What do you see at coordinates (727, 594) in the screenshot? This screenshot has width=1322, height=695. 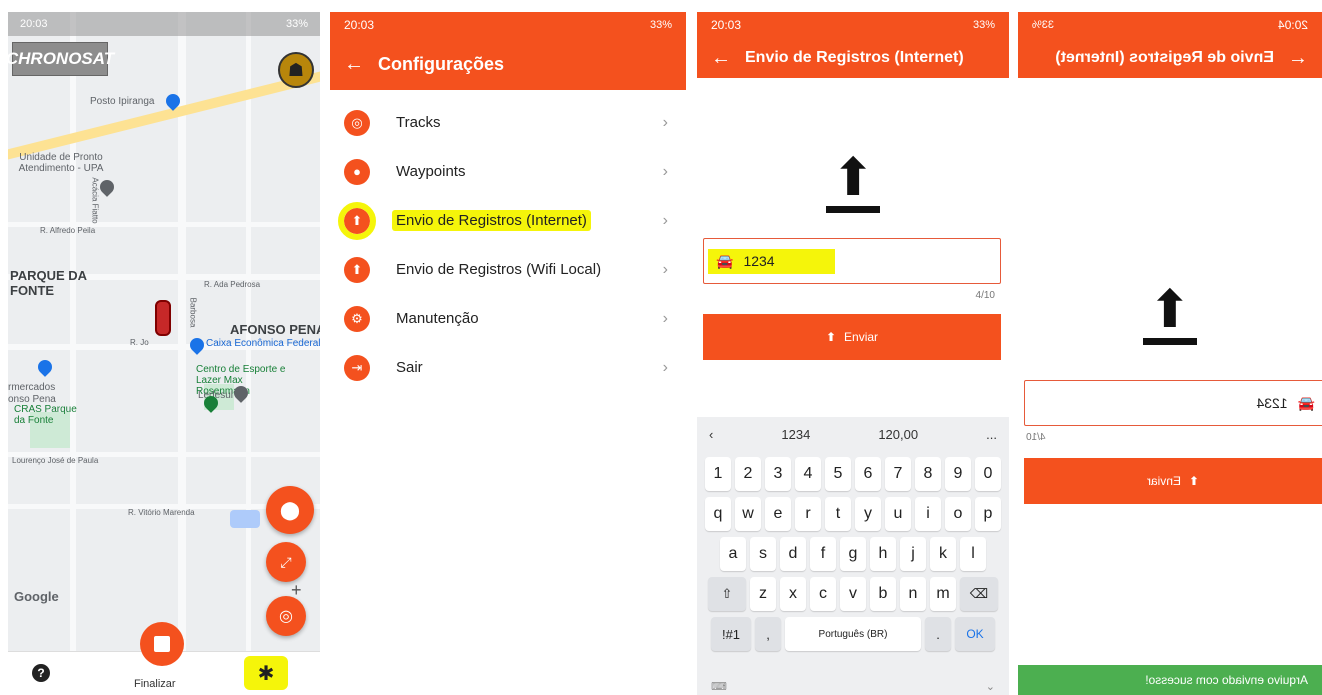 I see `shift-key: ⇧` at bounding box center [727, 594].